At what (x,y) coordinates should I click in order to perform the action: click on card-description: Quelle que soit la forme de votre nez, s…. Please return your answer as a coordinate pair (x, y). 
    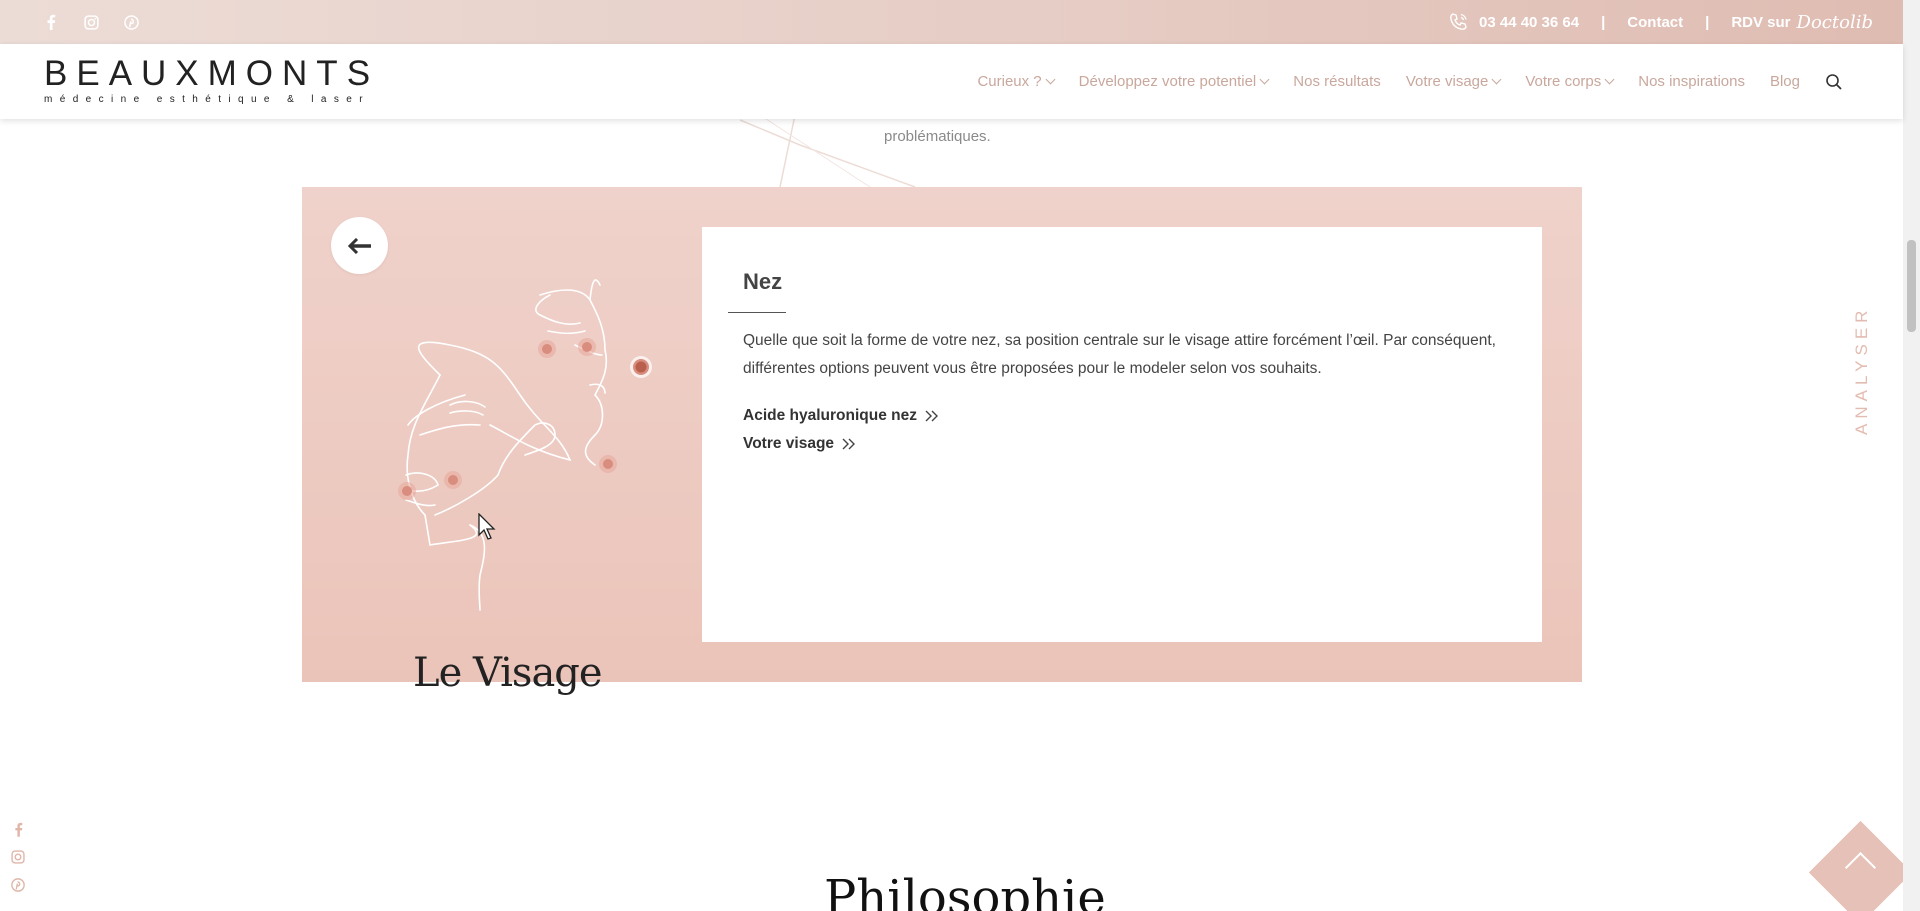
    Looking at the image, I should click on (1119, 354).